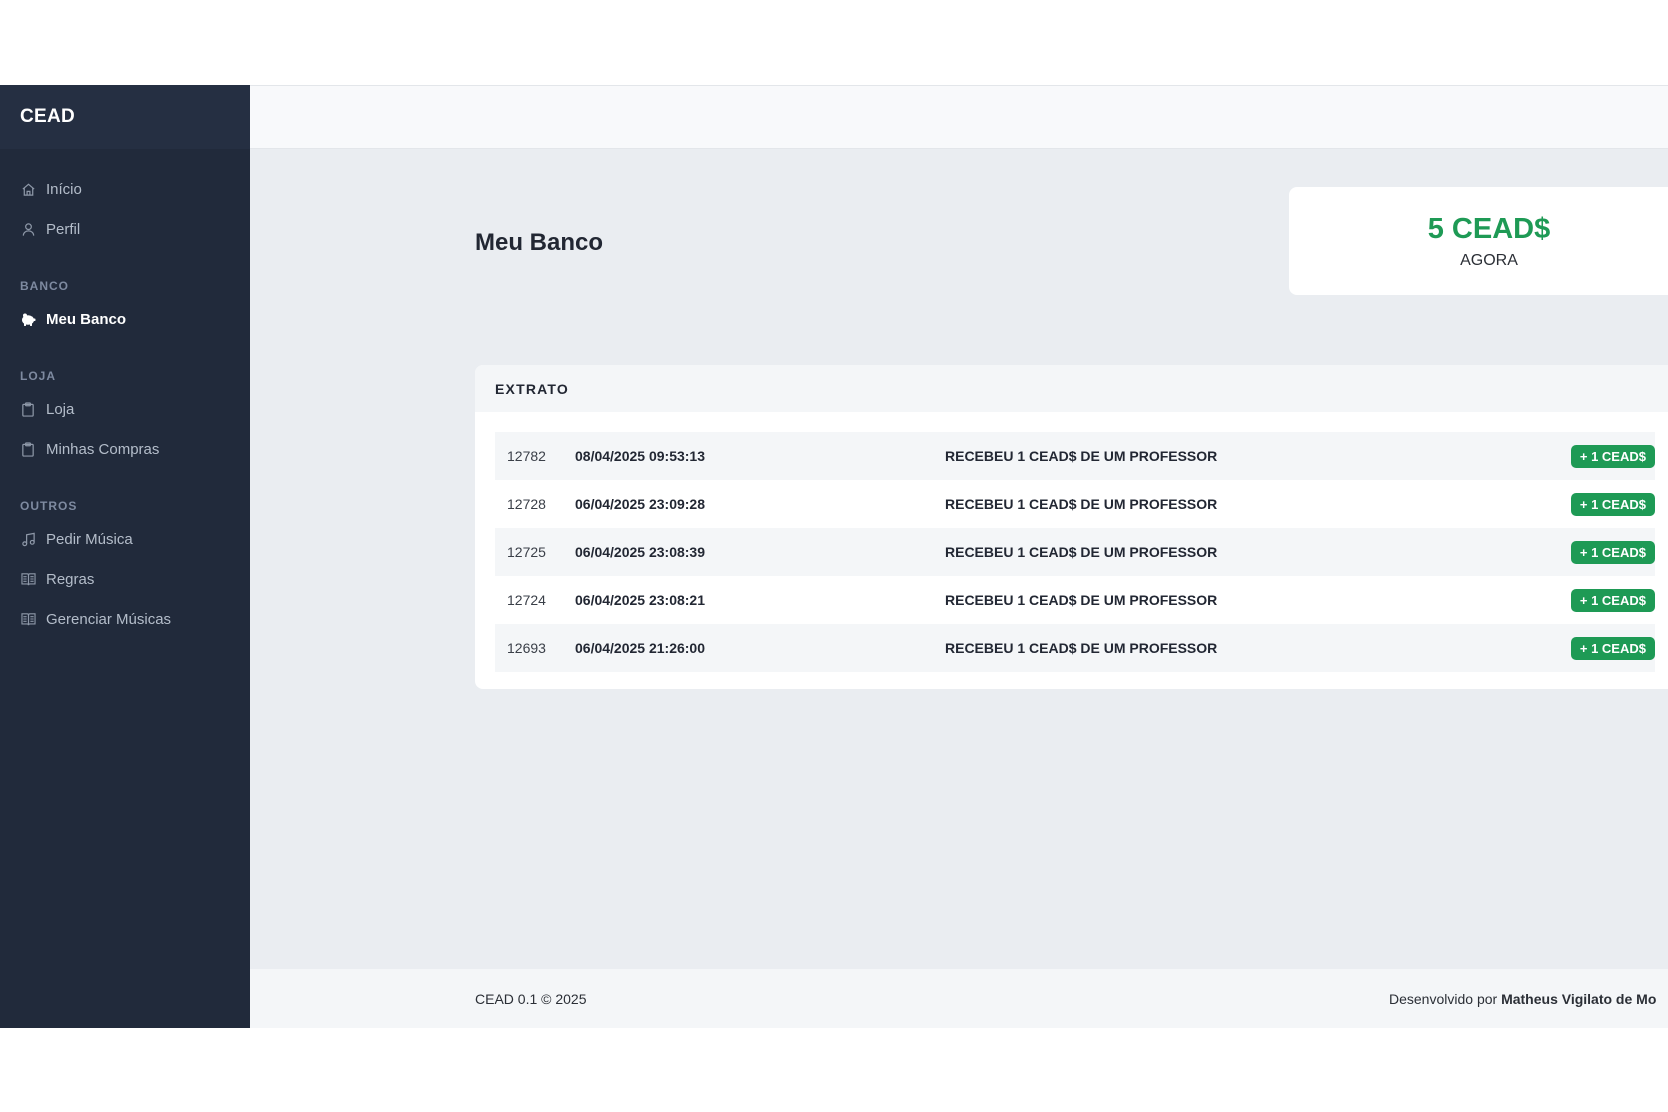  I want to click on sidebar-item-label: Loja, so click(60, 409).